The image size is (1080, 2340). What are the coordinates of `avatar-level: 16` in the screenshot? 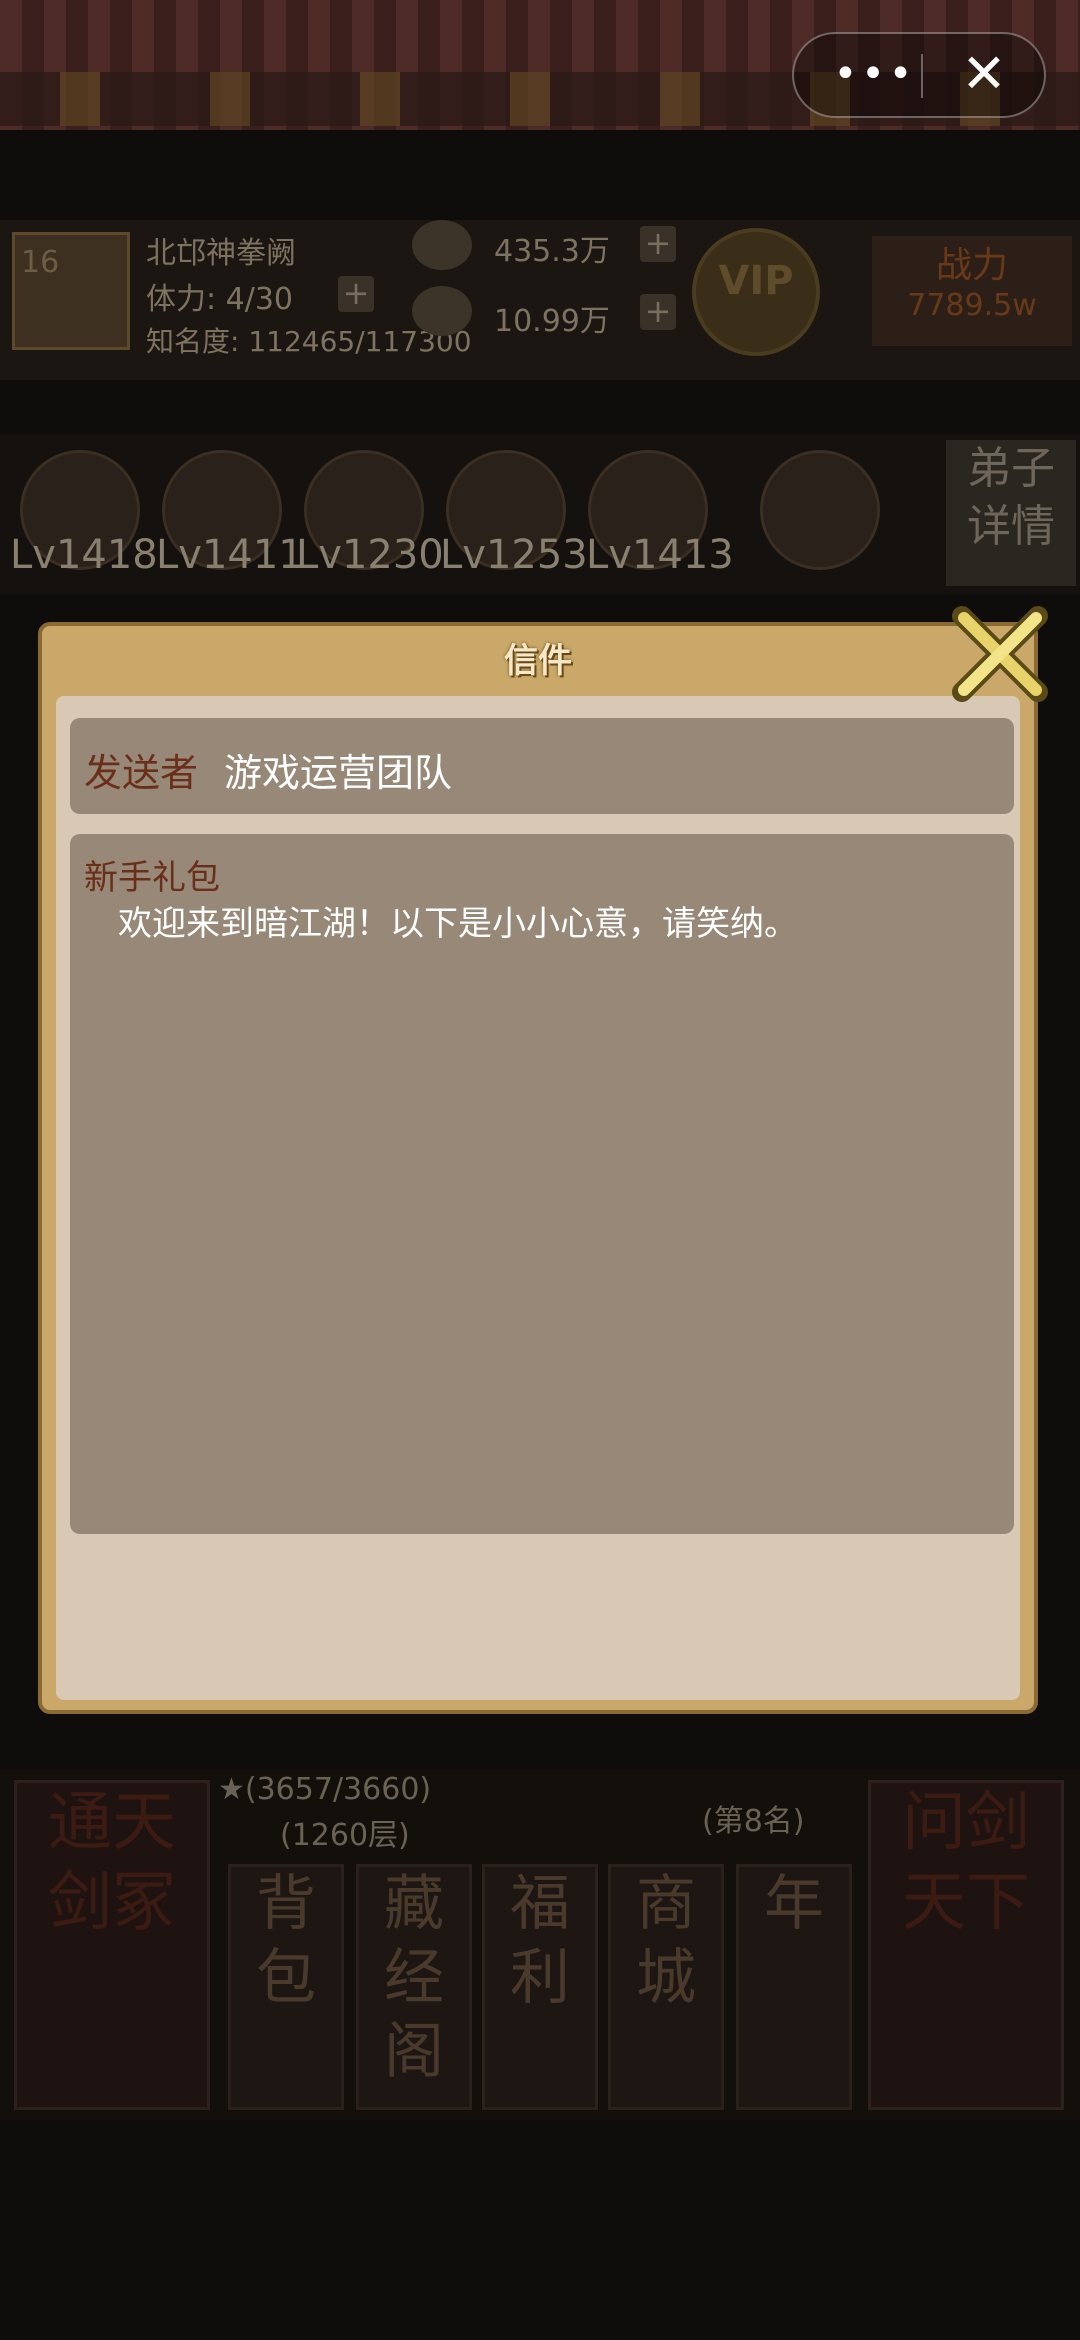 It's located at (40, 262).